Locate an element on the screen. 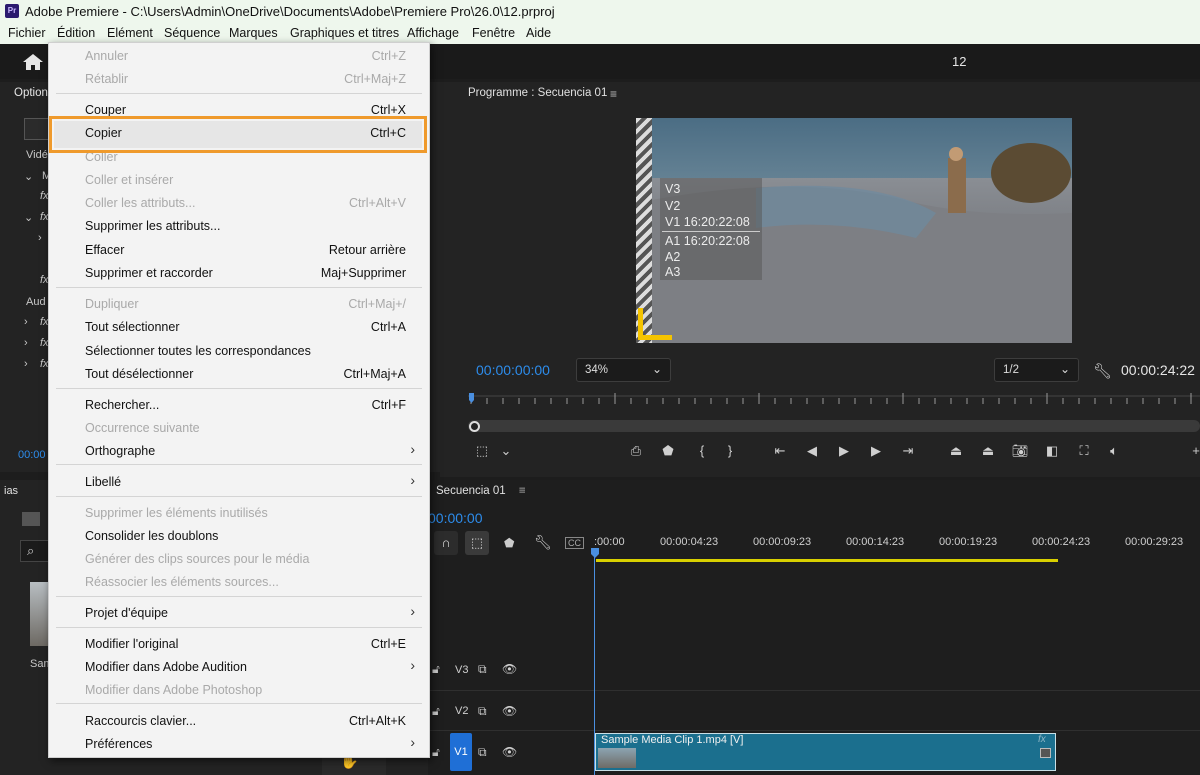 This screenshot has width=1200, height=775. menu-sequence: Séquence is located at coordinates (192, 33).